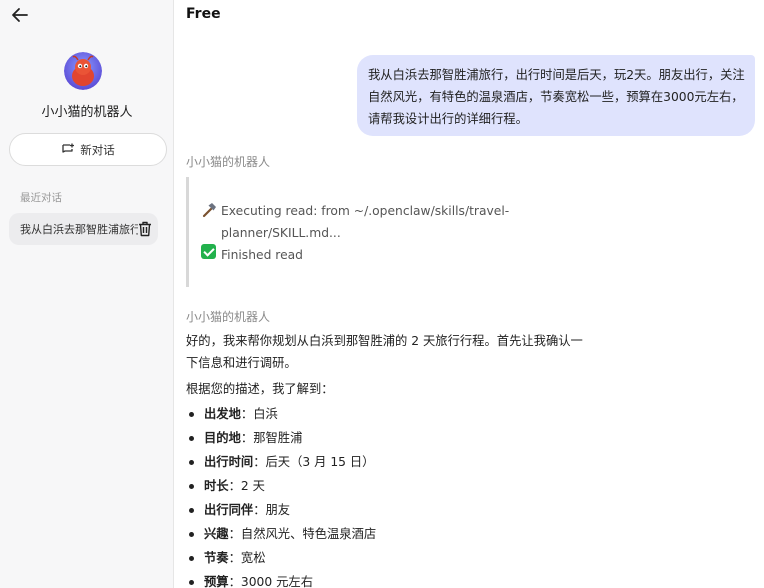  I want to click on list-item: 出行同伴：朋友, so click(386, 510).